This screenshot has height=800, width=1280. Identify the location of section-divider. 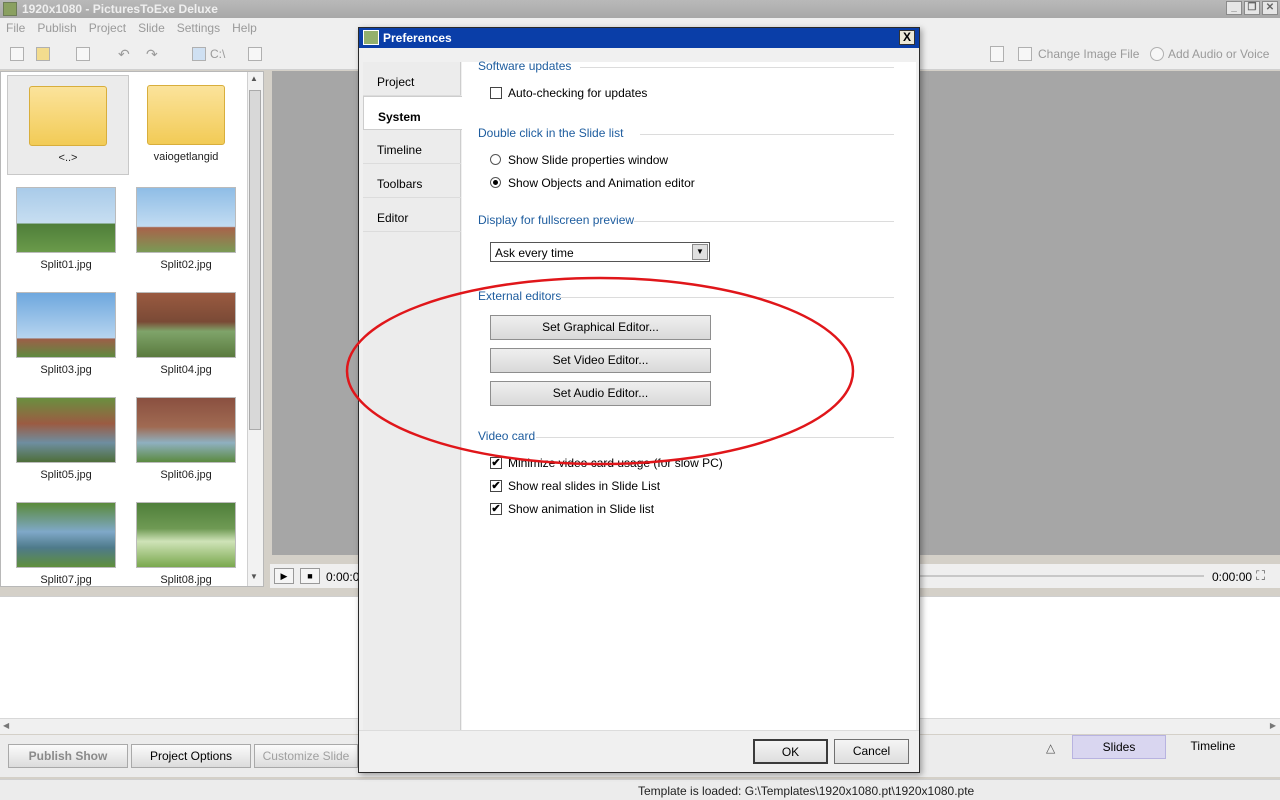
(715, 437).